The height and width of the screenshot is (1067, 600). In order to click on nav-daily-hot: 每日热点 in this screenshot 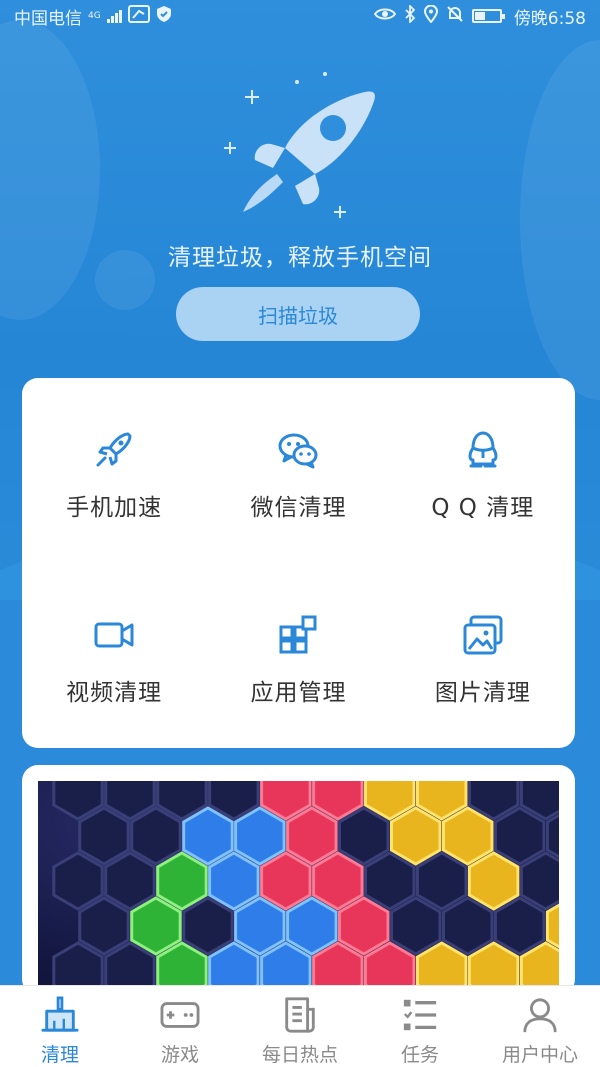, I will do `click(300, 1026)`.